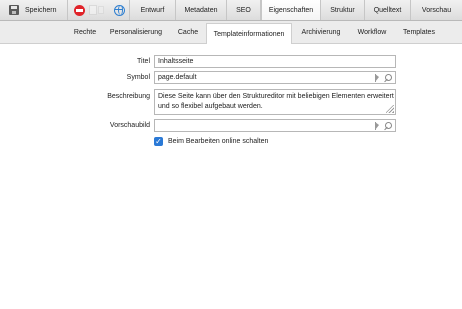 This screenshot has width=462, height=309. I want to click on toolbar-icon-group, so click(99, 10).